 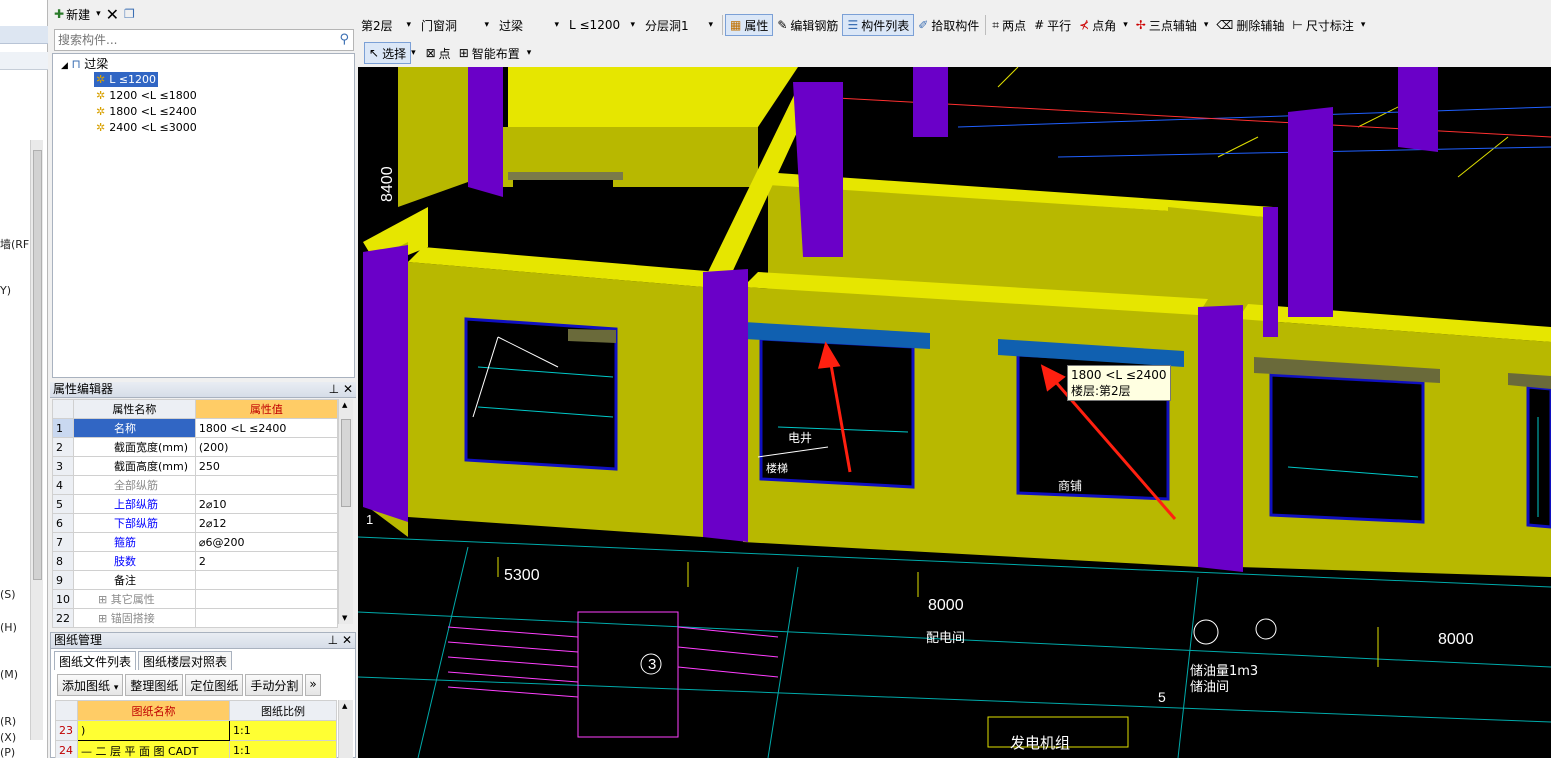 I want to click on delete-button: ✕, so click(x=112, y=14).